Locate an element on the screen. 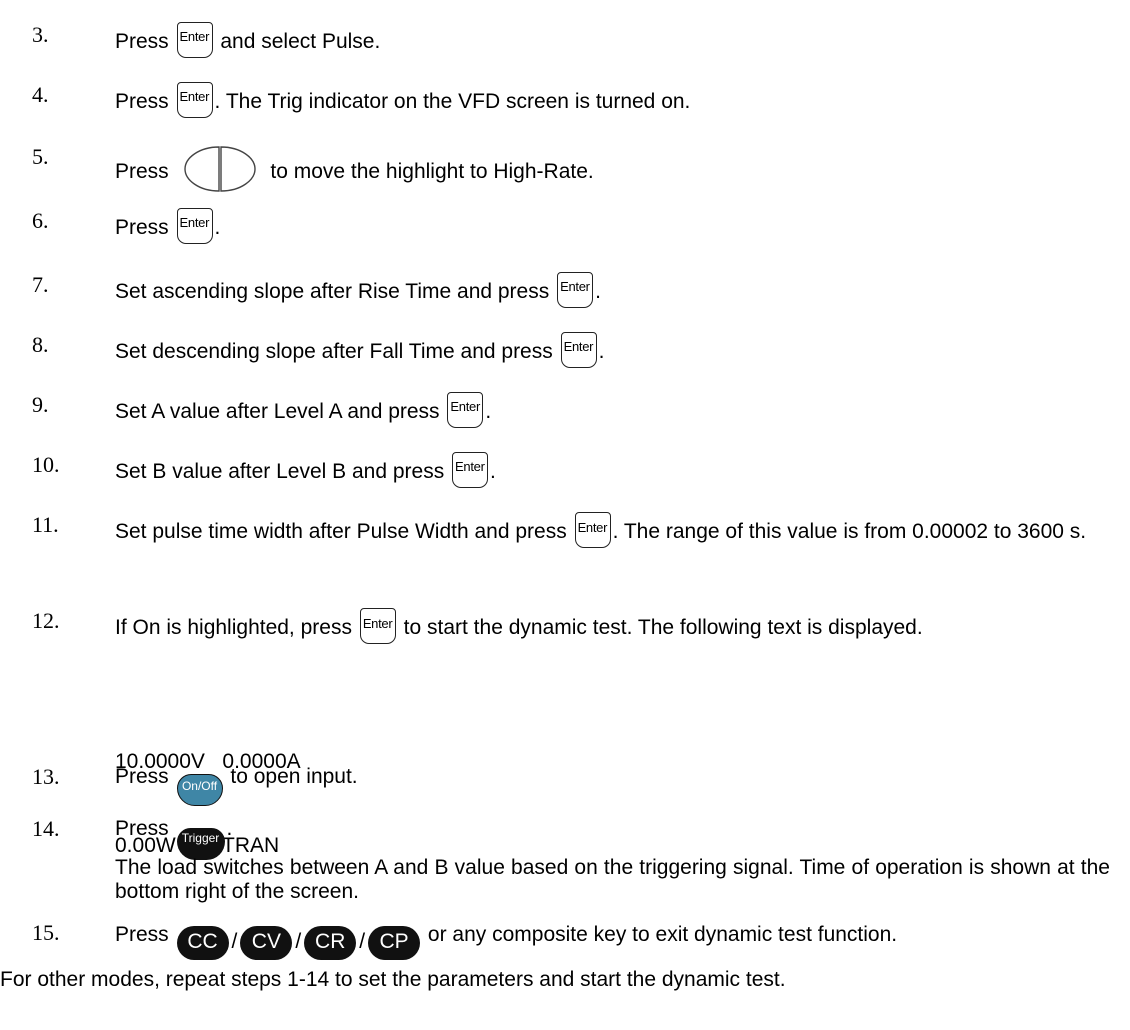  step-number: 3. is located at coordinates (40, 34).